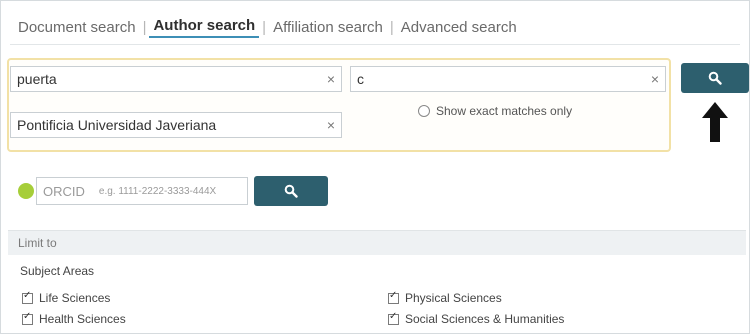 This screenshot has height=334, width=750. What do you see at coordinates (204, 27) in the screenshot?
I see `tab-author-search: Author search` at bounding box center [204, 27].